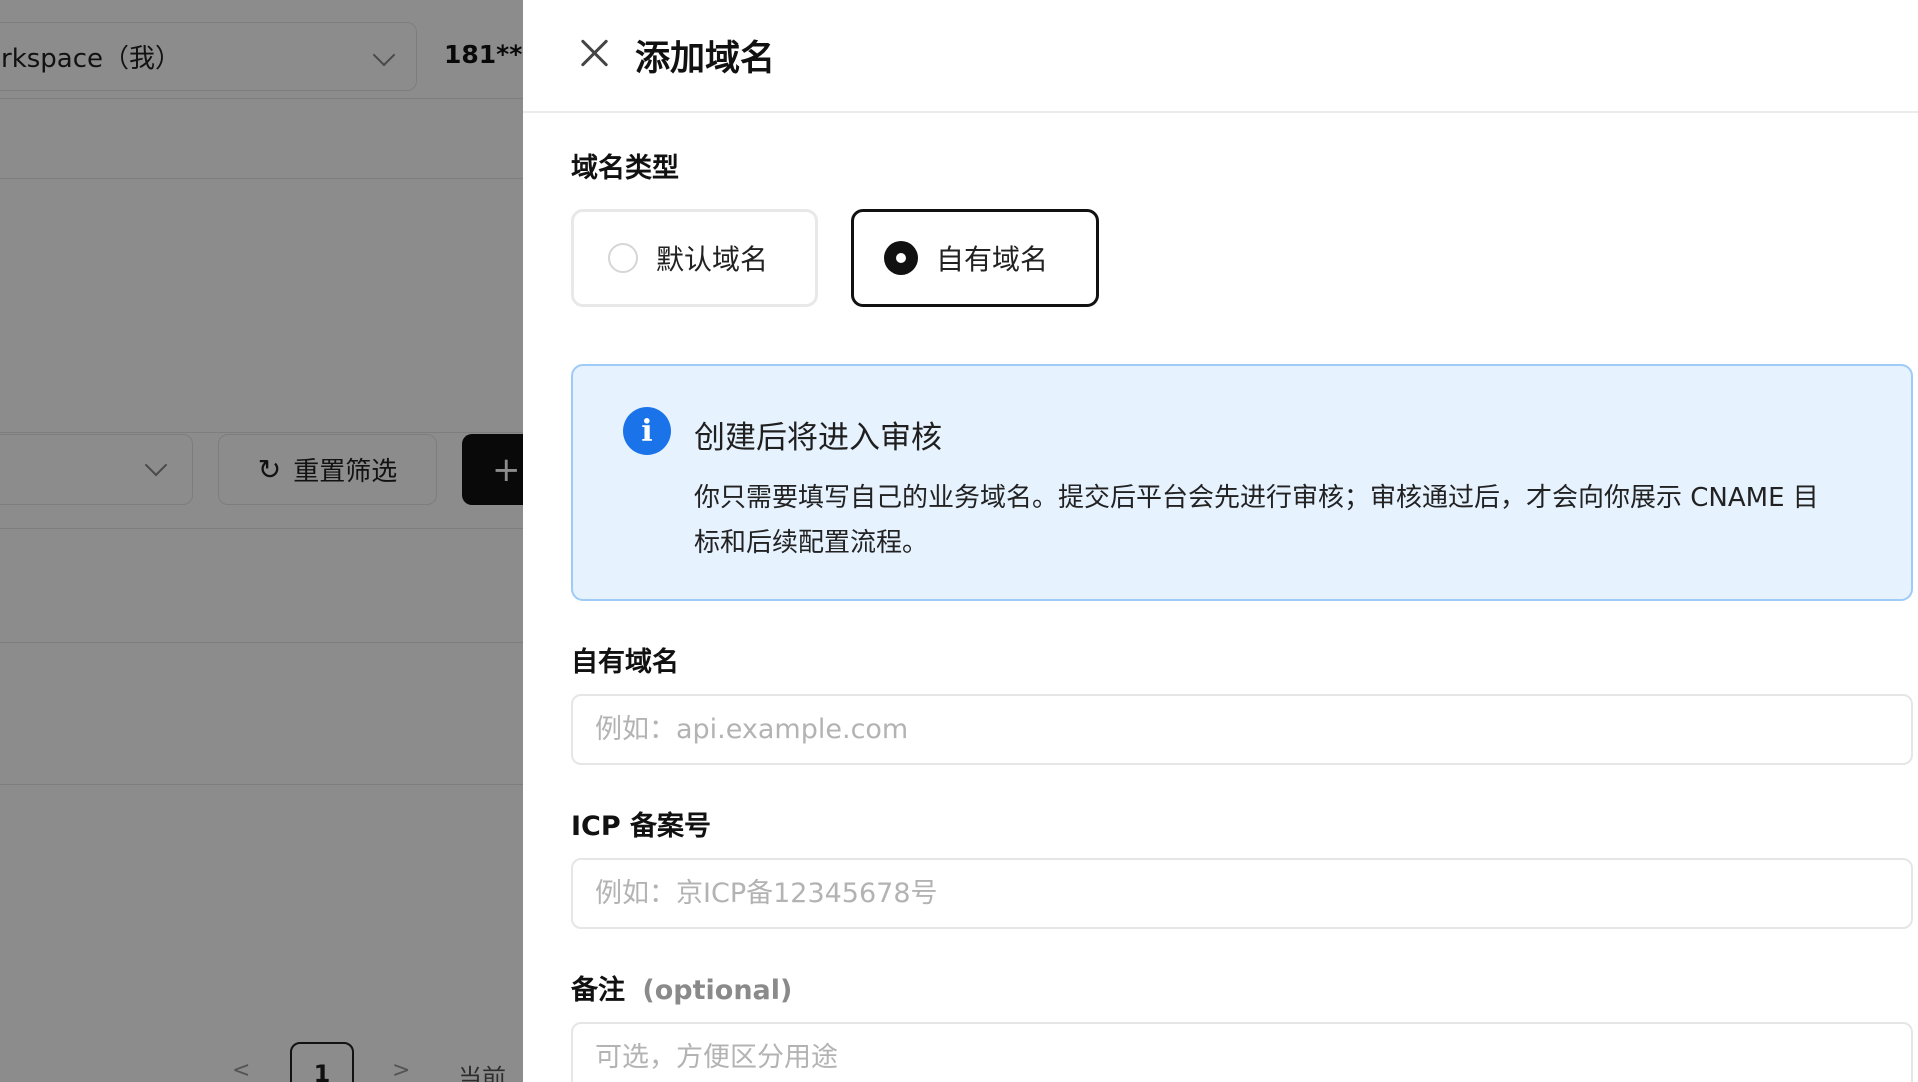 The image size is (1918, 1082). I want to click on remark-label-text: 备注, so click(598, 990).